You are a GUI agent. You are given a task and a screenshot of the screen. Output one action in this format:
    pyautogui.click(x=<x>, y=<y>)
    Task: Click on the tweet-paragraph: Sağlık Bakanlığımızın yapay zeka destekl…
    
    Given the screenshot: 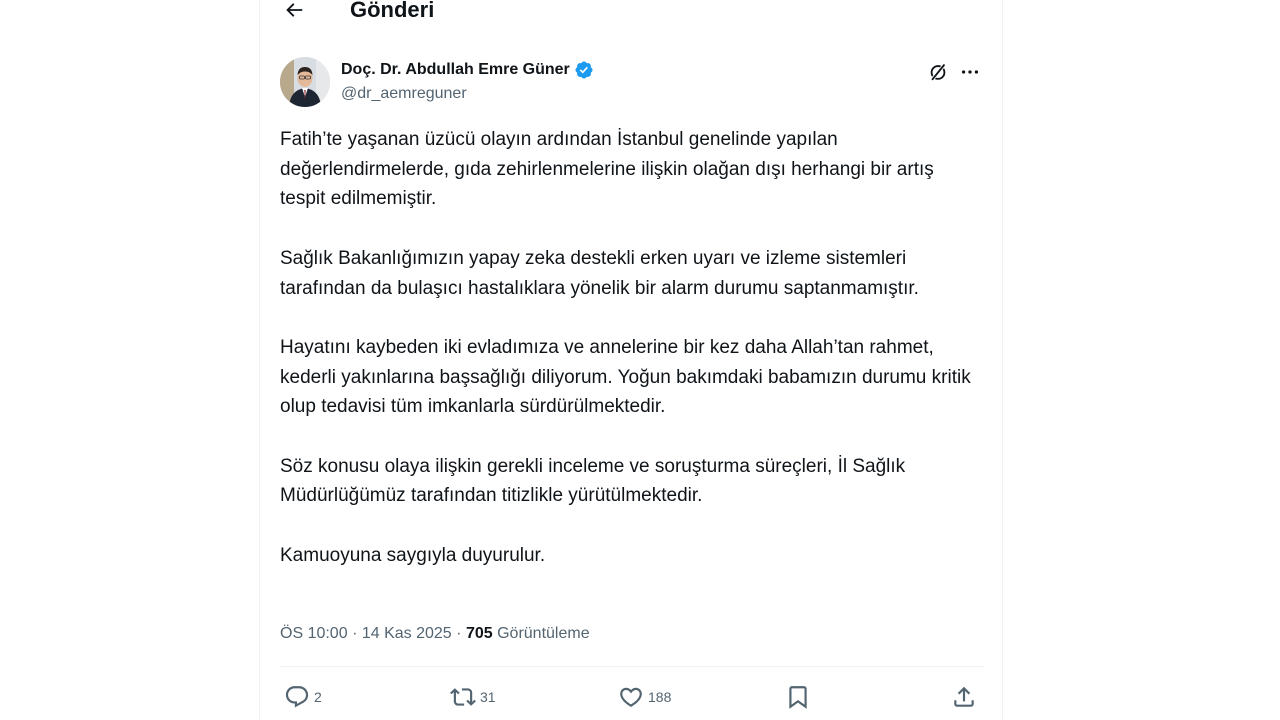 What is the action you would take?
    pyautogui.click(x=599, y=273)
    